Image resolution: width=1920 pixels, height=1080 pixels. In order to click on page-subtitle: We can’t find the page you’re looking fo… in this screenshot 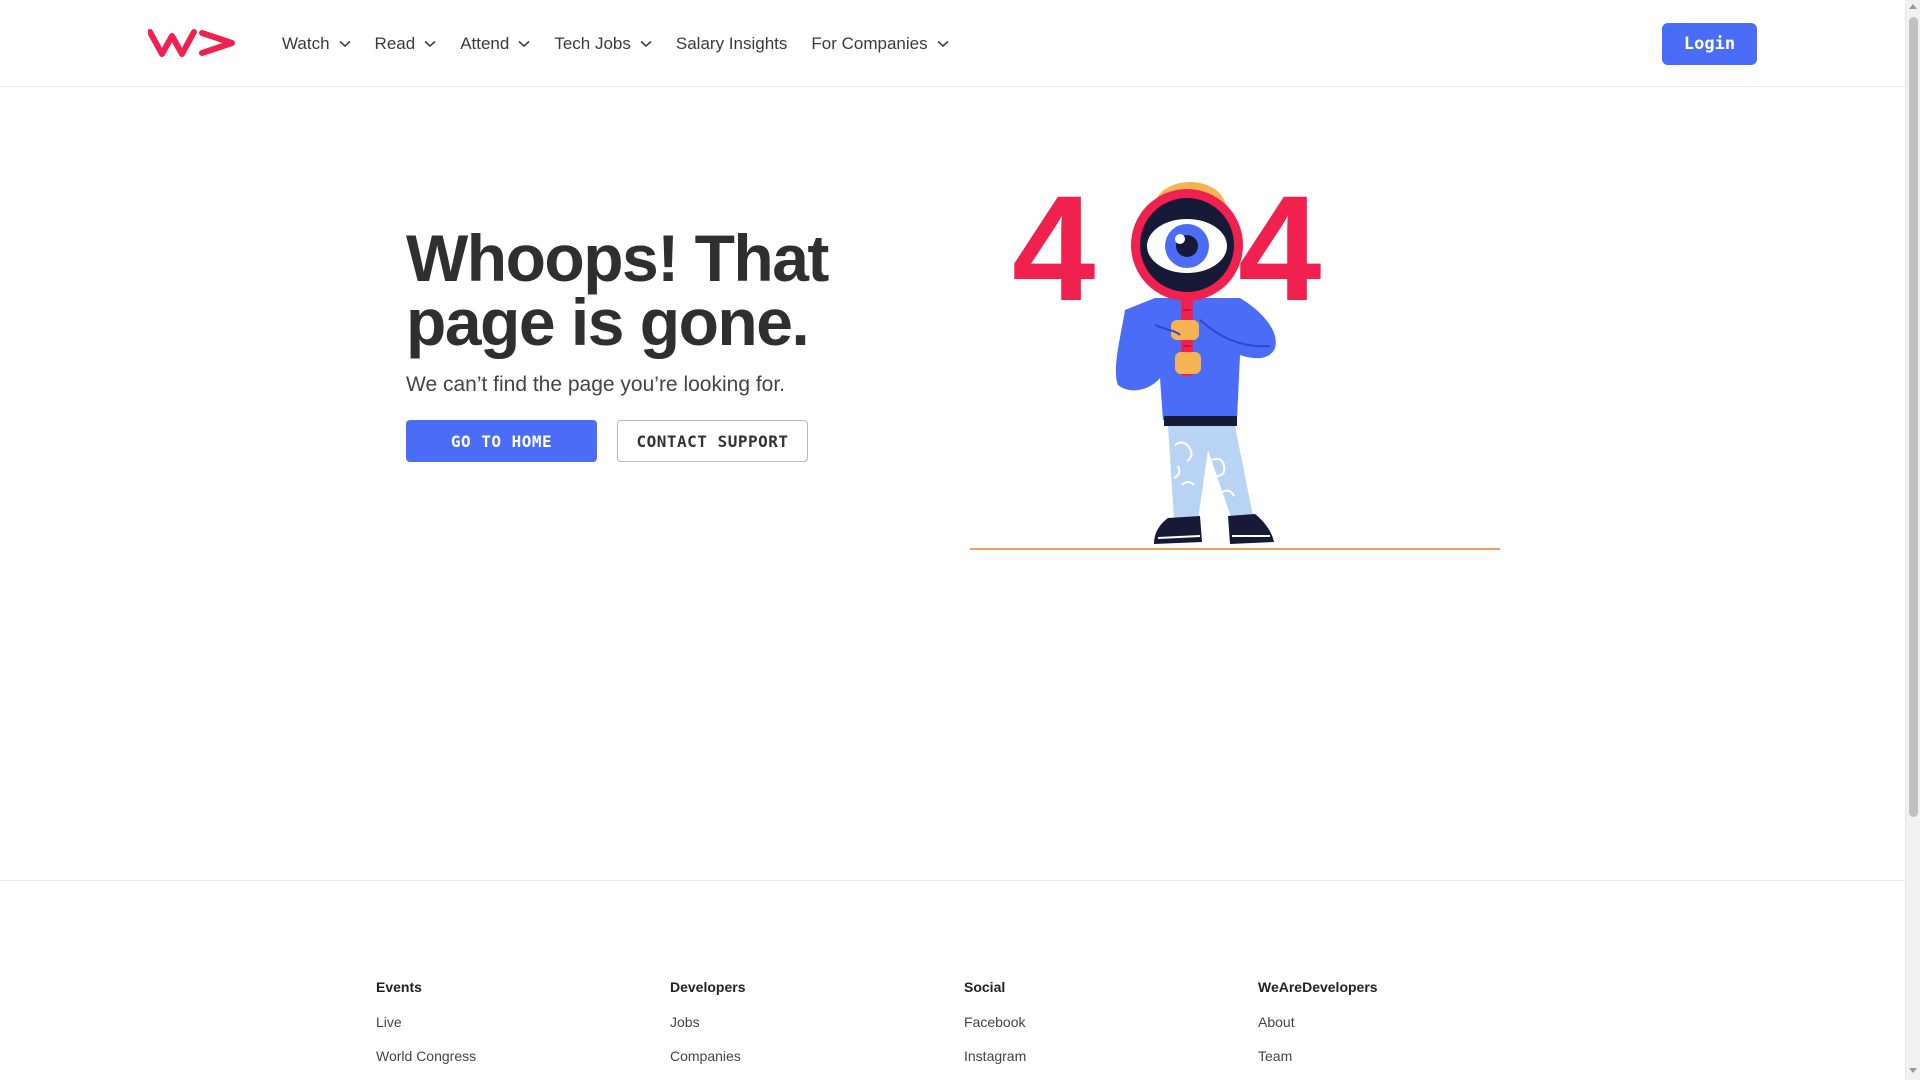, I will do `click(596, 384)`.